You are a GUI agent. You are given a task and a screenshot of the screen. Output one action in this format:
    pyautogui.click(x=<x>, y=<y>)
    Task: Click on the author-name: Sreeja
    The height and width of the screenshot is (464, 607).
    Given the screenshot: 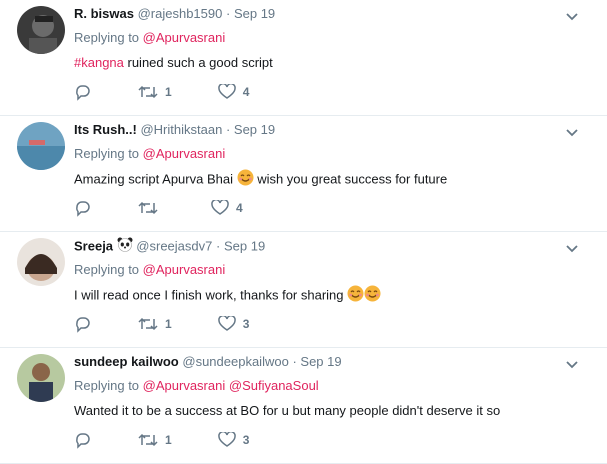 What is the action you would take?
    pyautogui.click(x=93, y=245)
    